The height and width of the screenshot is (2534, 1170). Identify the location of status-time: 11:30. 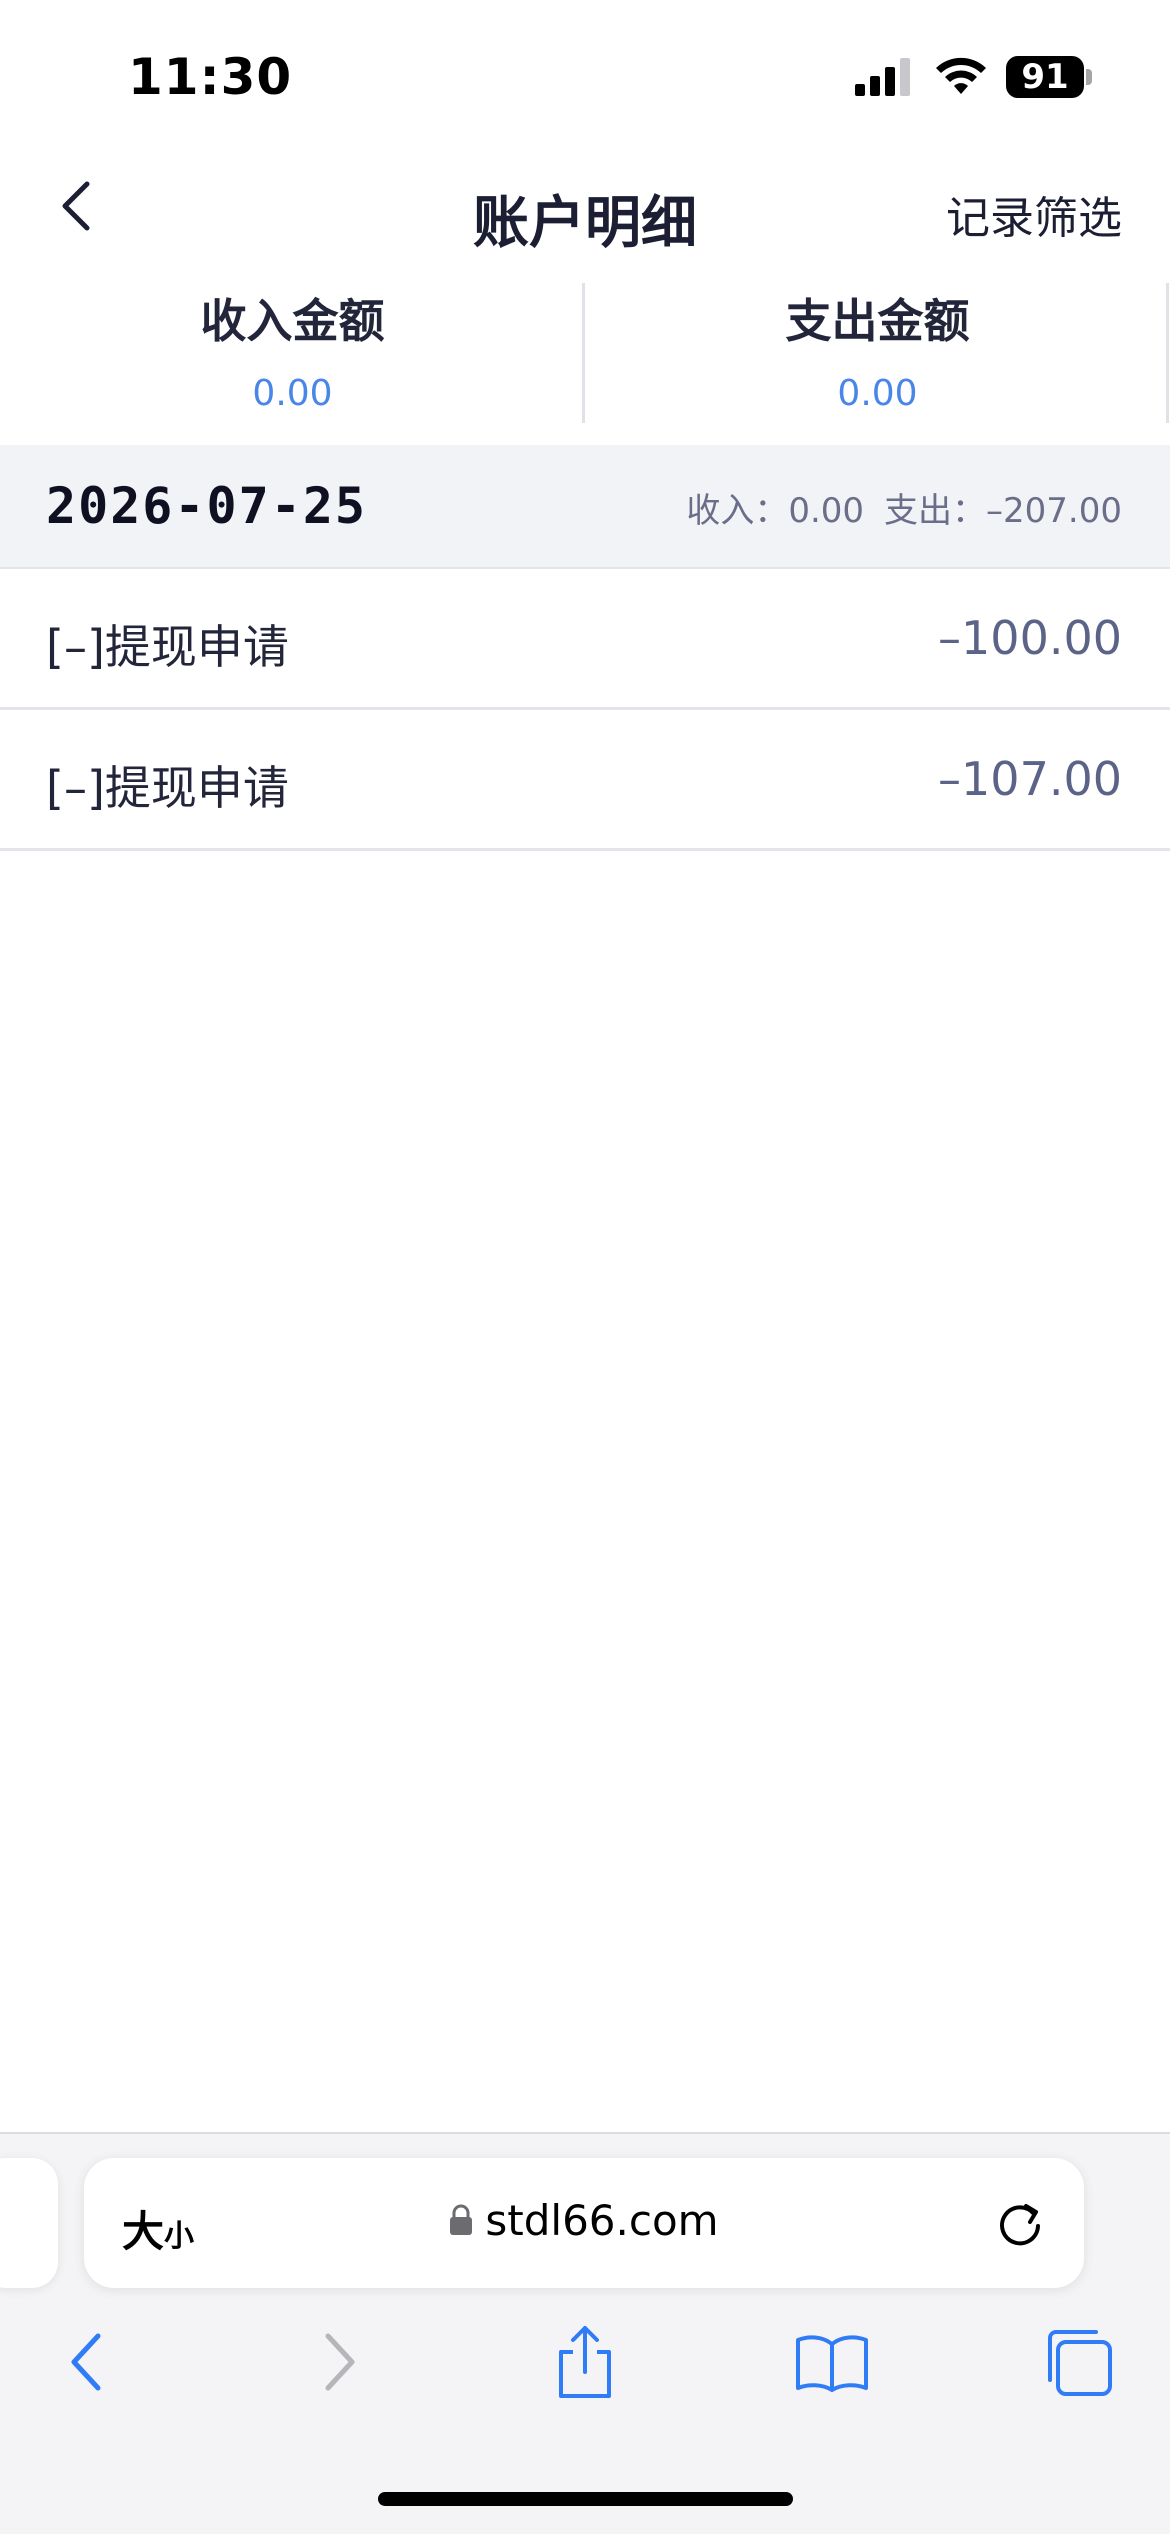
(210, 77).